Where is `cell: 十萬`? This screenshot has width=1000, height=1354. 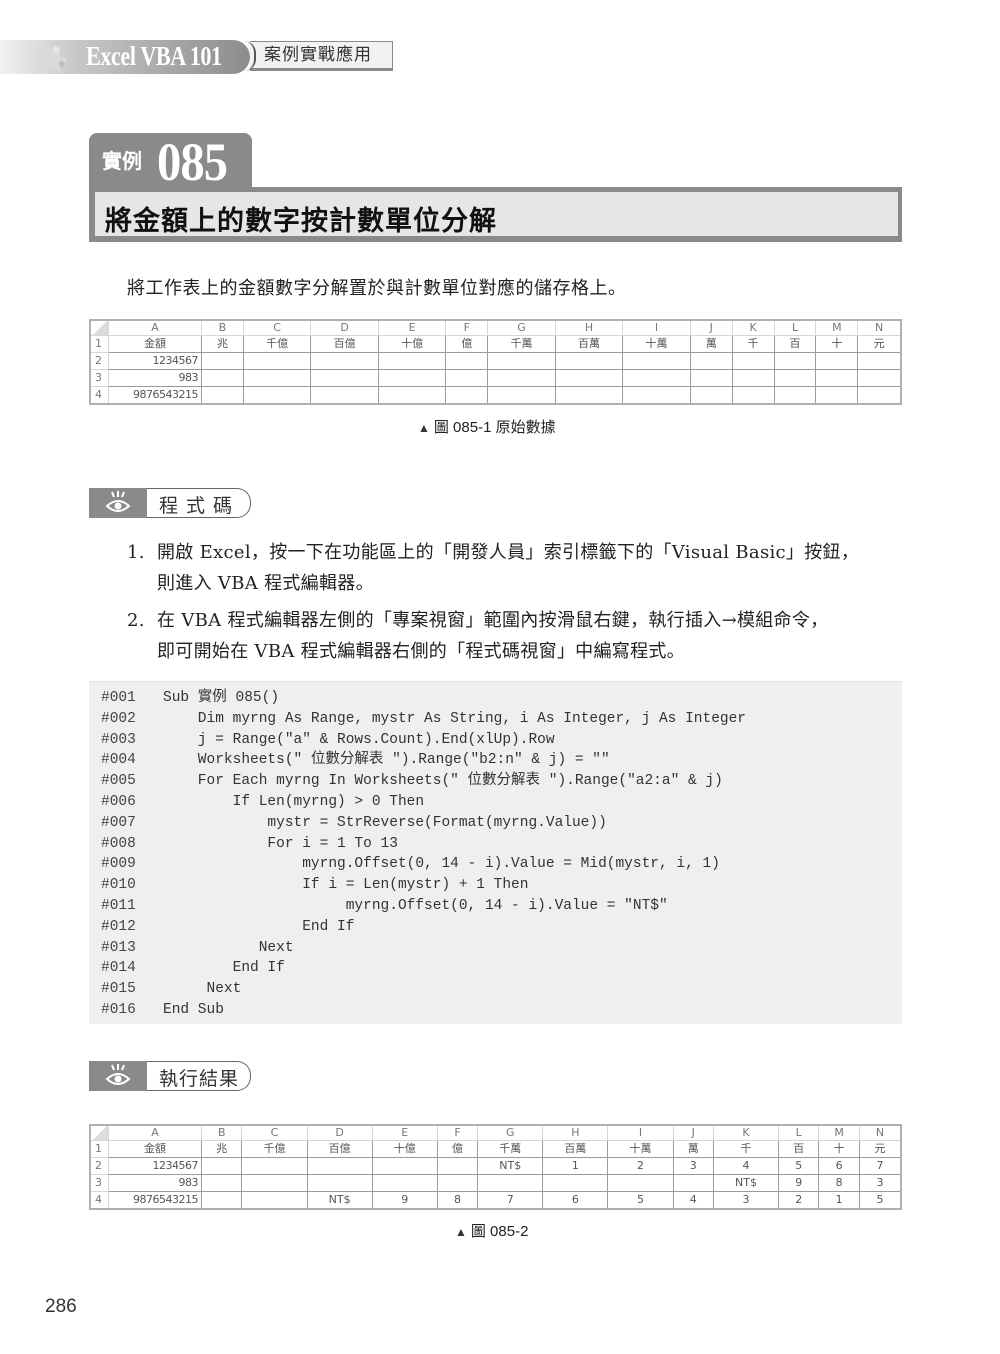 cell: 十萬 is located at coordinates (640, 1149).